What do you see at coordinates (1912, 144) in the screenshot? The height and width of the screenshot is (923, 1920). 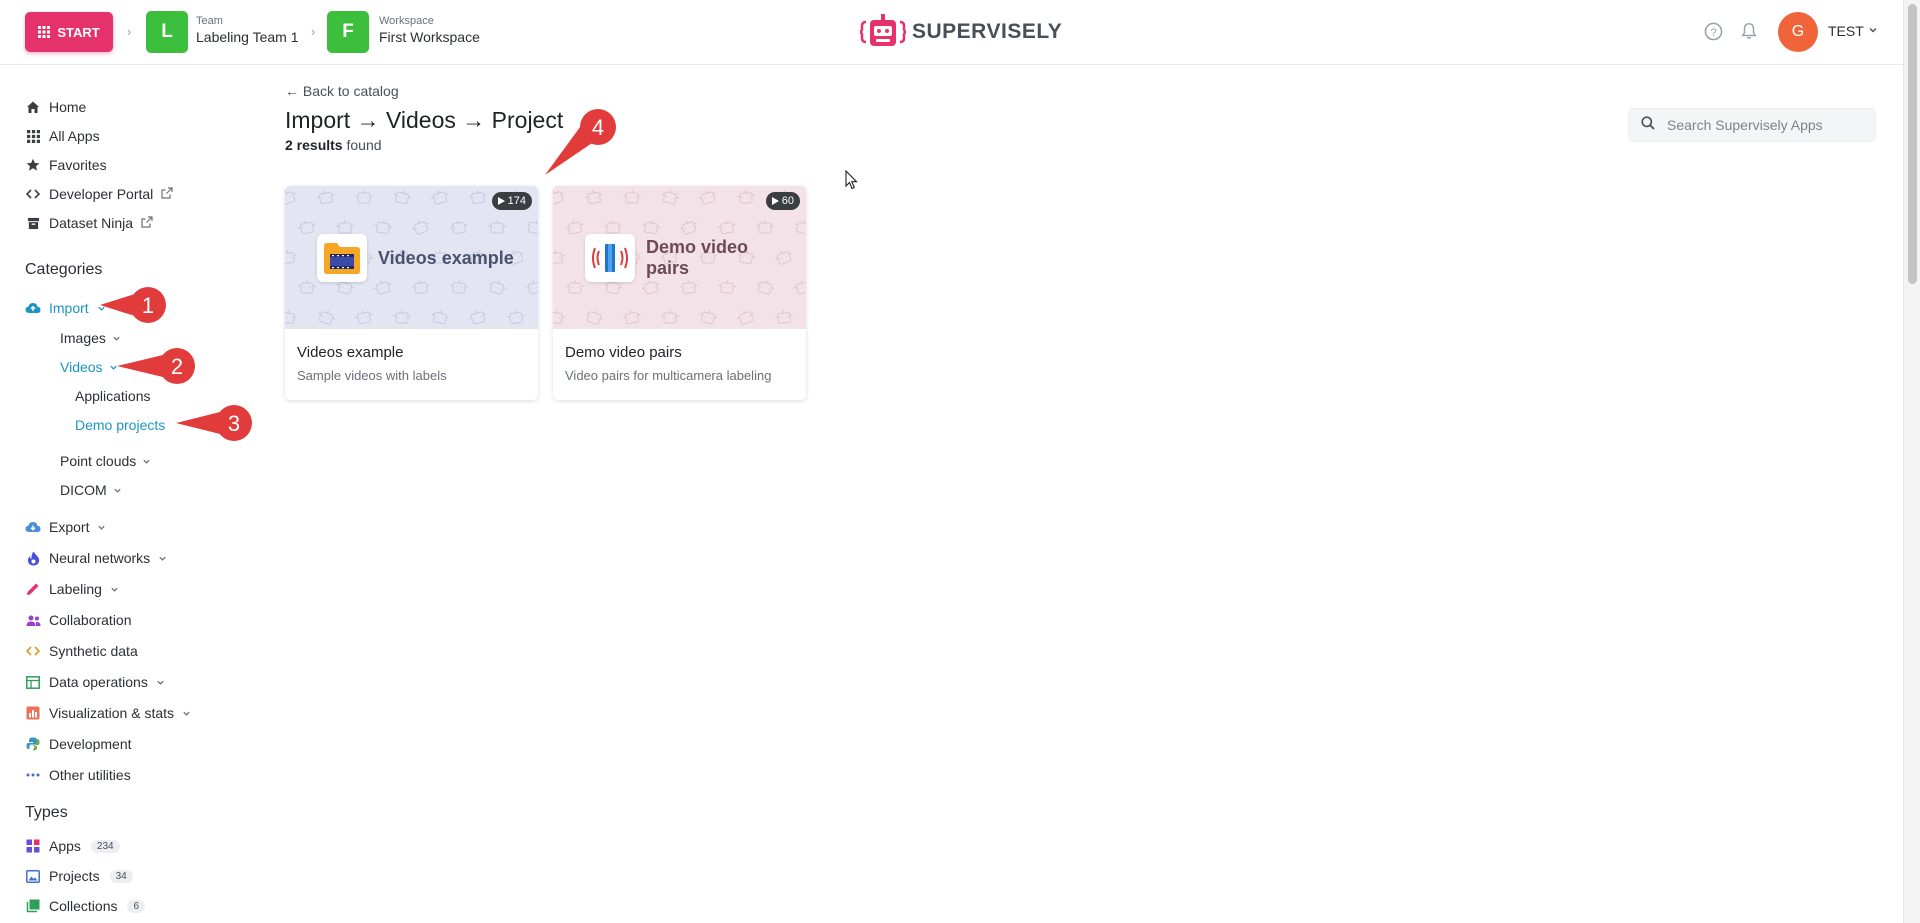 I see `scrollbar-thumb` at bounding box center [1912, 144].